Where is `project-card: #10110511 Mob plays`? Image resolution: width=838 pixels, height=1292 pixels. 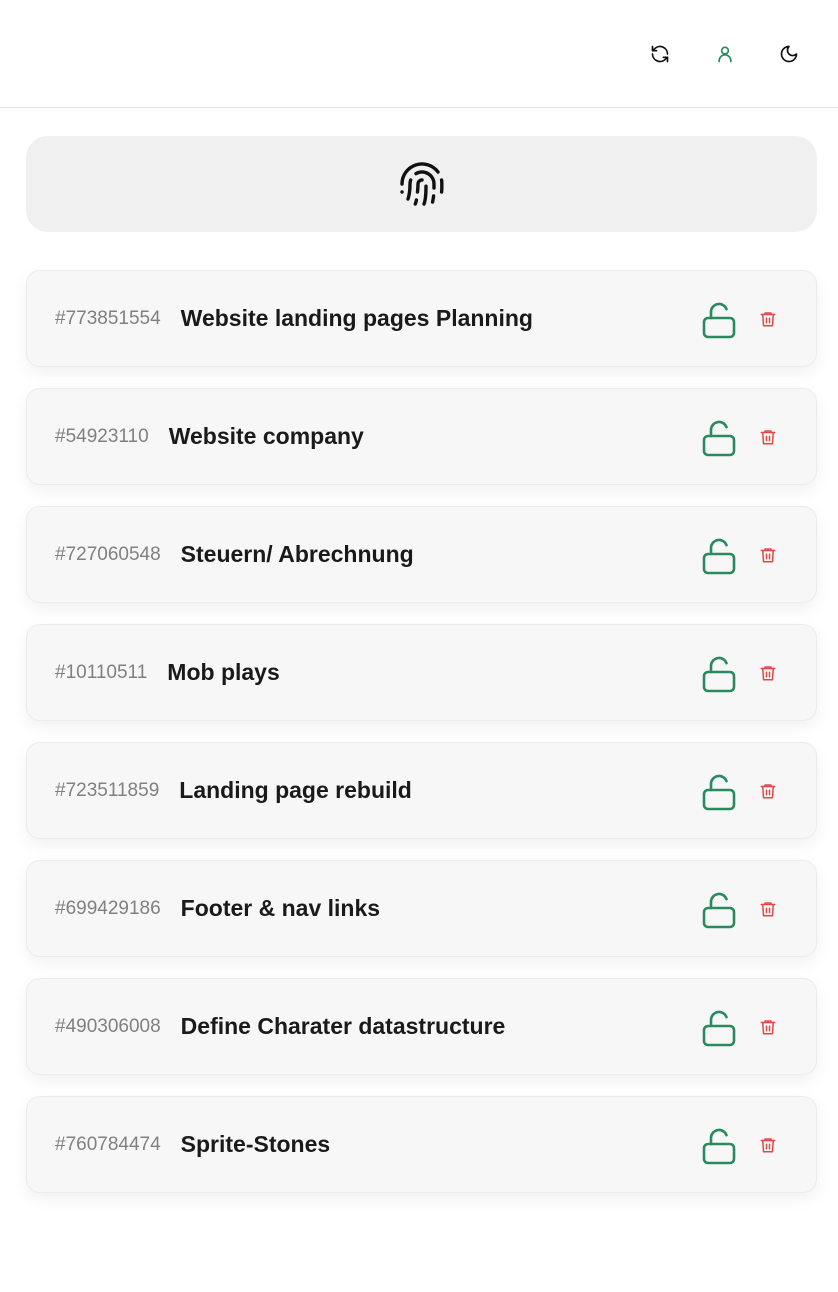
project-card: #10110511 Mob plays is located at coordinates (421, 672).